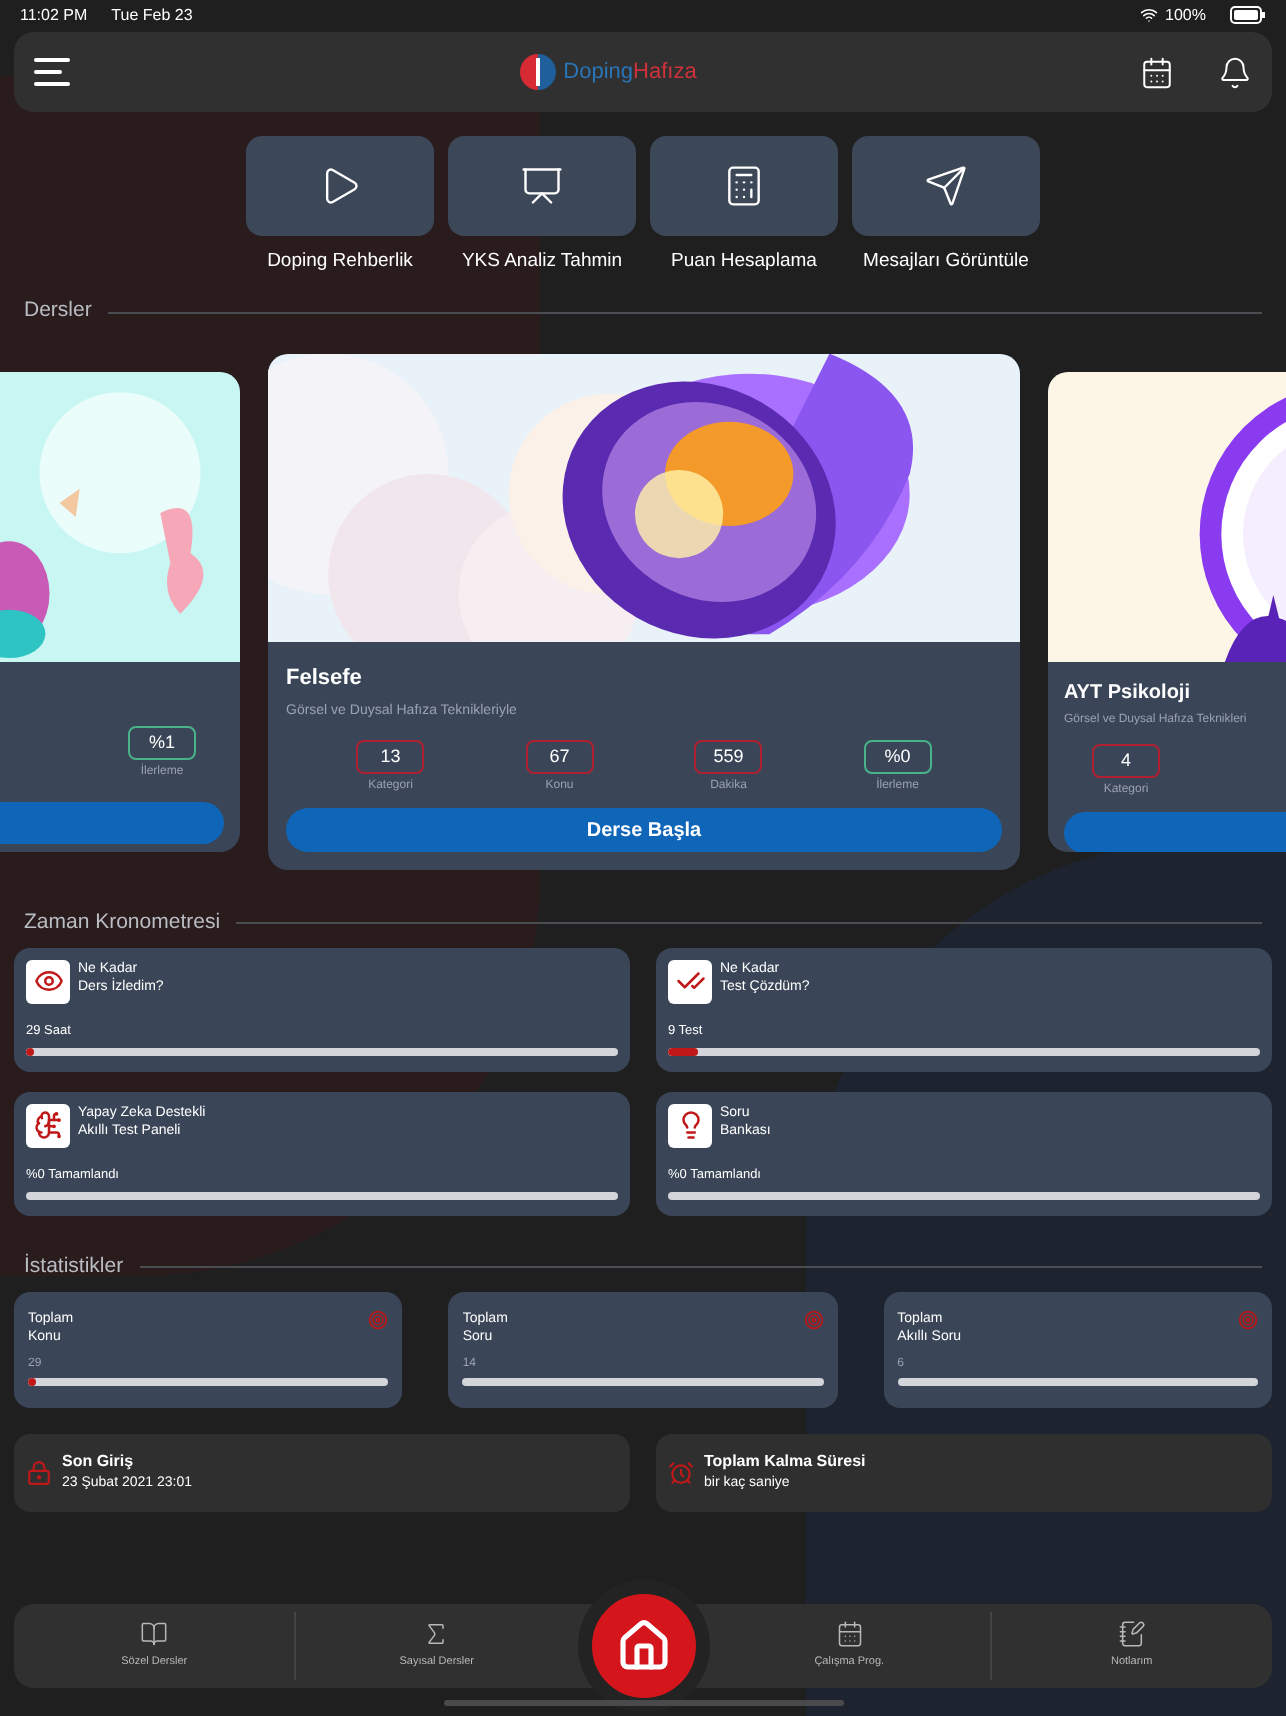 The height and width of the screenshot is (1716, 1286). I want to click on stat-value: %1, so click(162, 743).